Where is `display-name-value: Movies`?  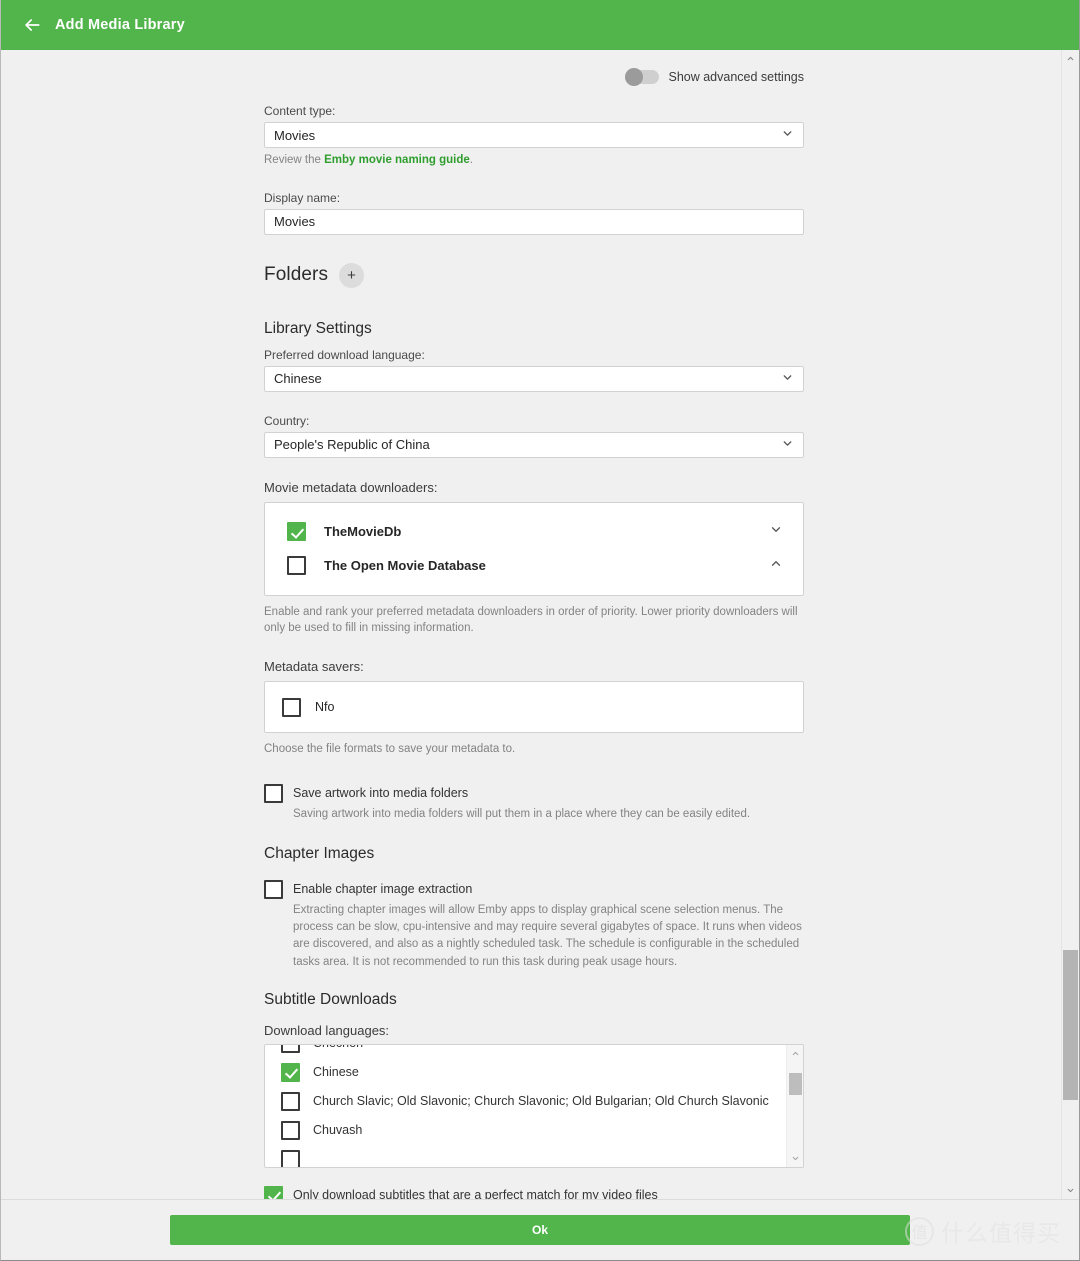 display-name-value: Movies is located at coordinates (295, 222).